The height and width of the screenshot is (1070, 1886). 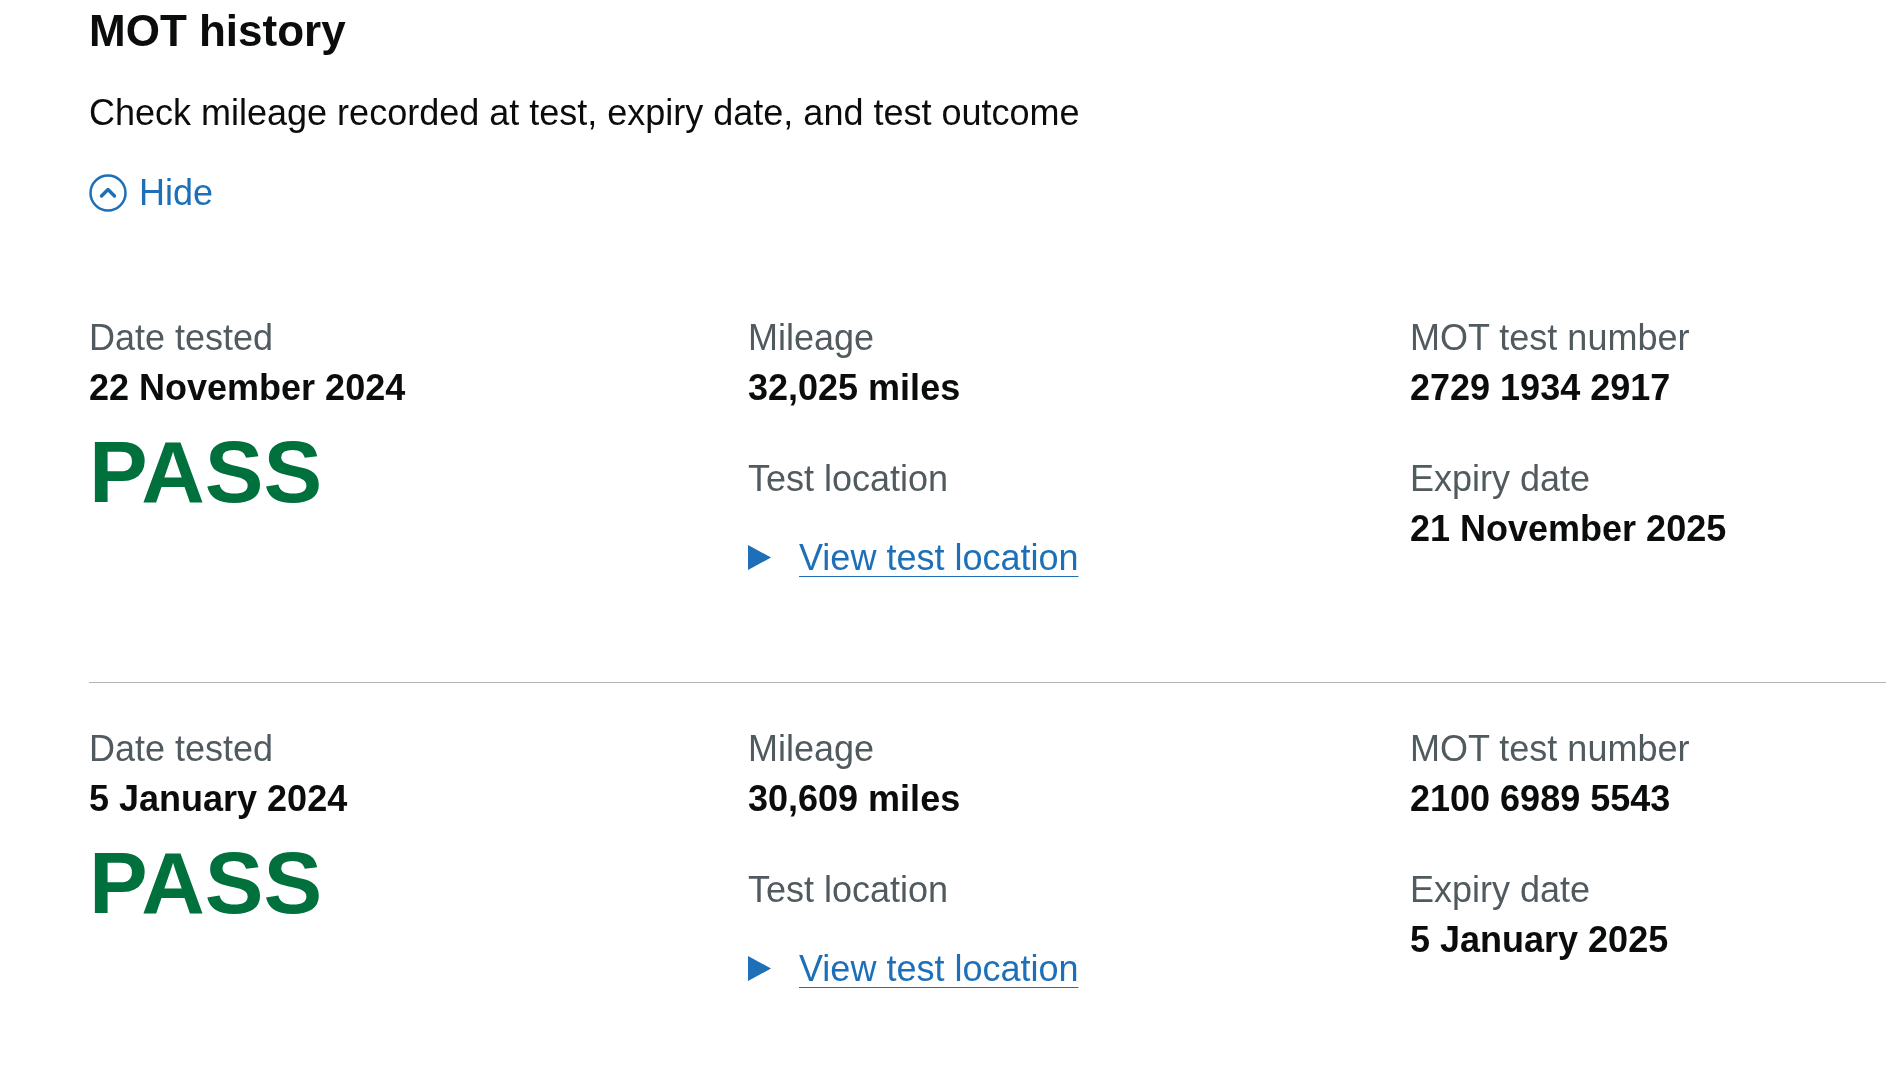 What do you see at coordinates (584, 113) in the screenshot?
I see `page-description: Check mileage recorded at test, expiry date, and test outcome` at bounding box center [584, 113].